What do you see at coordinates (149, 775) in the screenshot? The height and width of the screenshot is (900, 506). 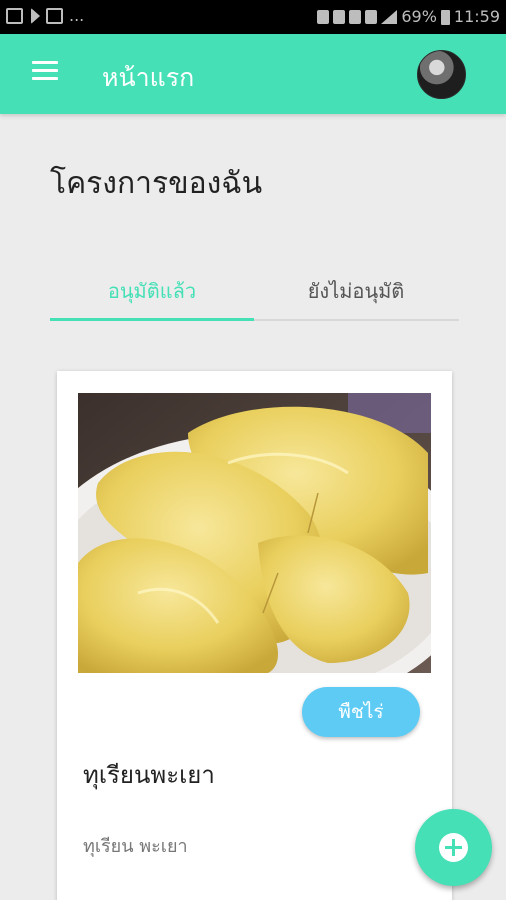 I see `project-title: ทุเรียนพะเยา` at bounding box center [149, 775].